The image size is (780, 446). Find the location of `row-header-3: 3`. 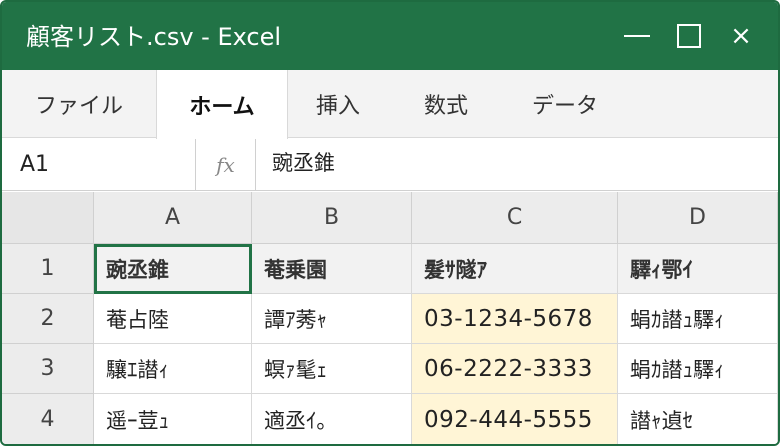

row-header-3: 3 is located at coordinates (48, 369).